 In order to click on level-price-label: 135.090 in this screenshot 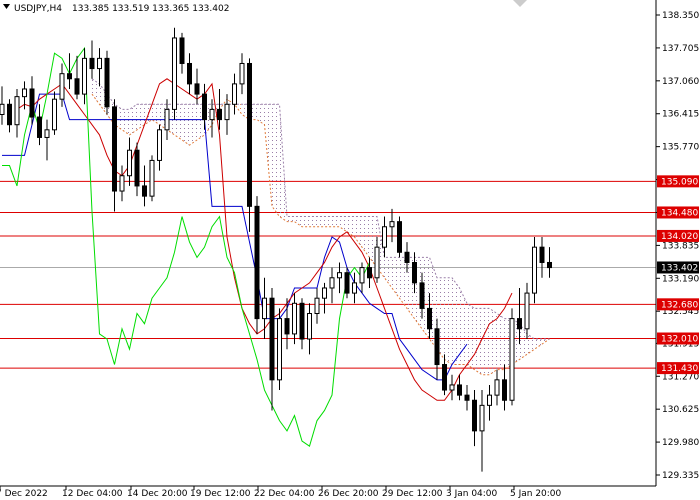, I will do `click(679, 182)`.